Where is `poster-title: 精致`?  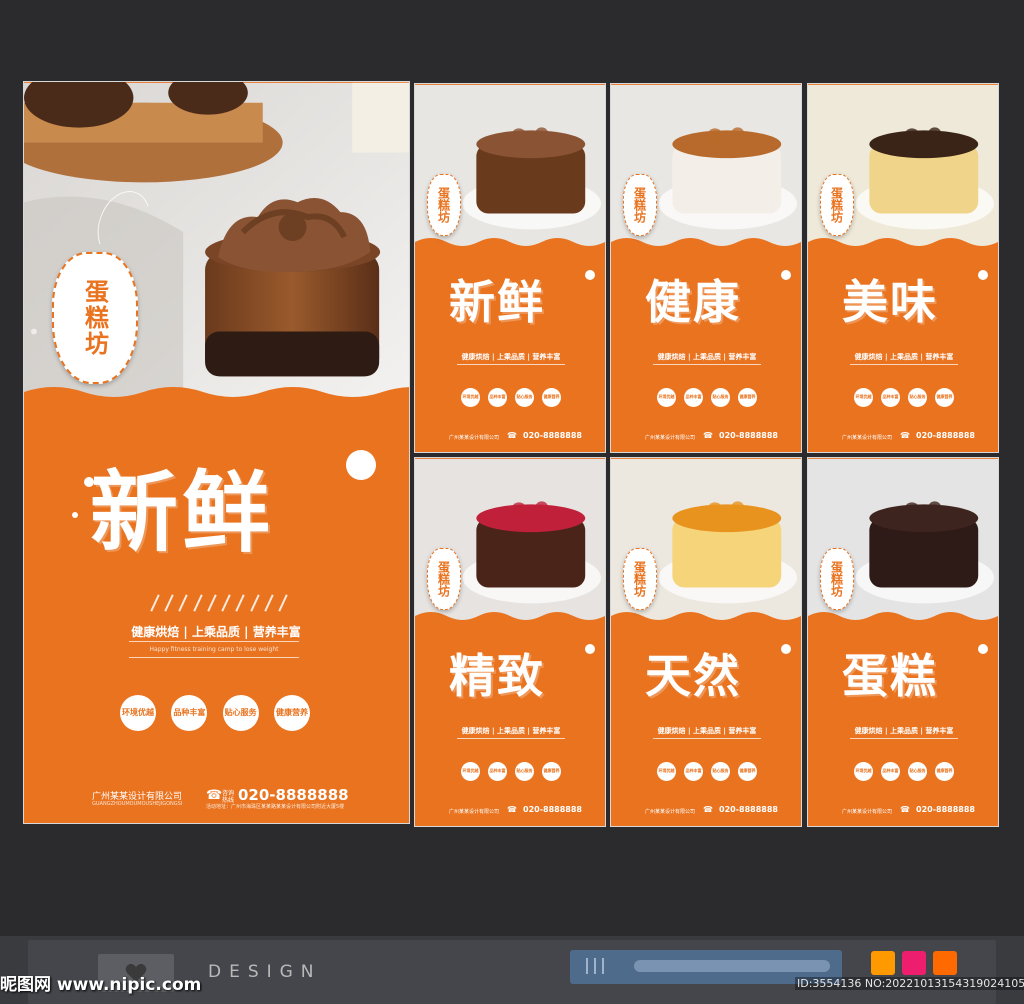 poster-title: 精致 is located at coordinates (497, 676).